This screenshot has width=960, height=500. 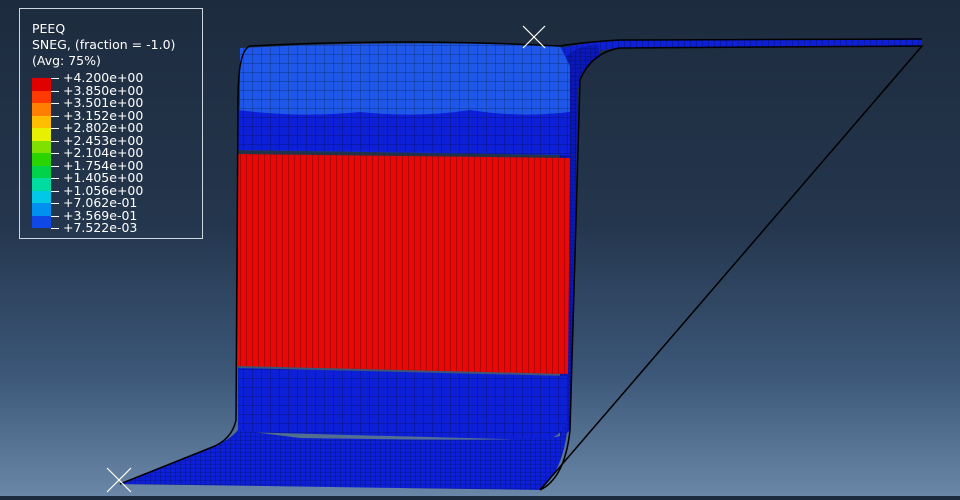 I want to click on legend-averaging-label: (Avg: 75%), so click(x=66, y=60).